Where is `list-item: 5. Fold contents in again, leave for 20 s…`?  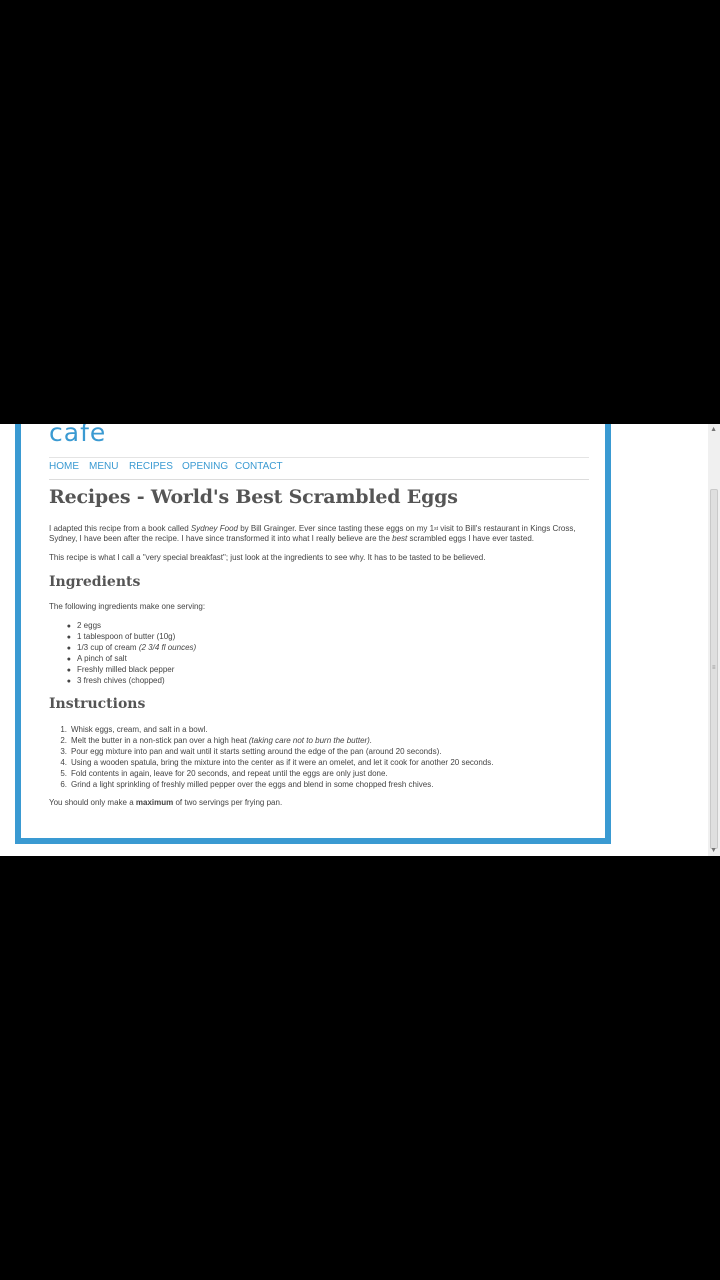 list-item: 5. Fold contents in again, leave for 20 s… is located at coordinates (224, 773).